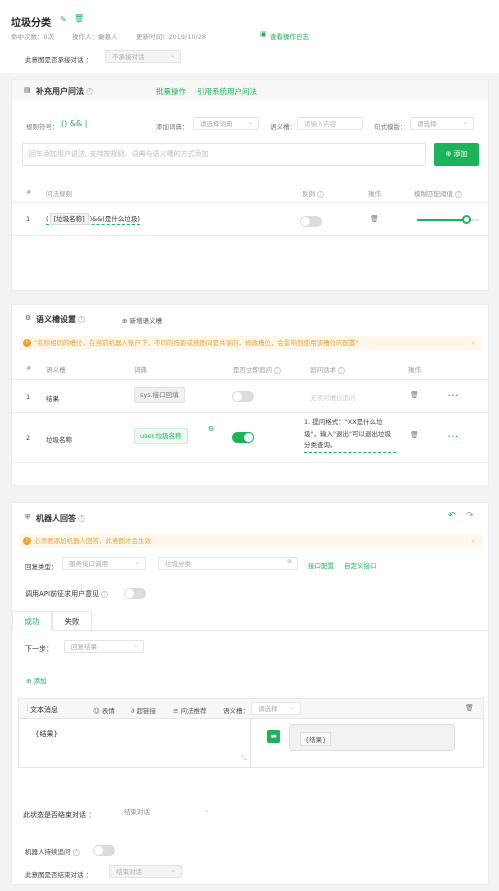 The height and width of the screenshot is (891, 499). Describe the element at coordinates (171, 37) in the screenshot. I see `update-time: 更新时间：2019/10/28` at that location.